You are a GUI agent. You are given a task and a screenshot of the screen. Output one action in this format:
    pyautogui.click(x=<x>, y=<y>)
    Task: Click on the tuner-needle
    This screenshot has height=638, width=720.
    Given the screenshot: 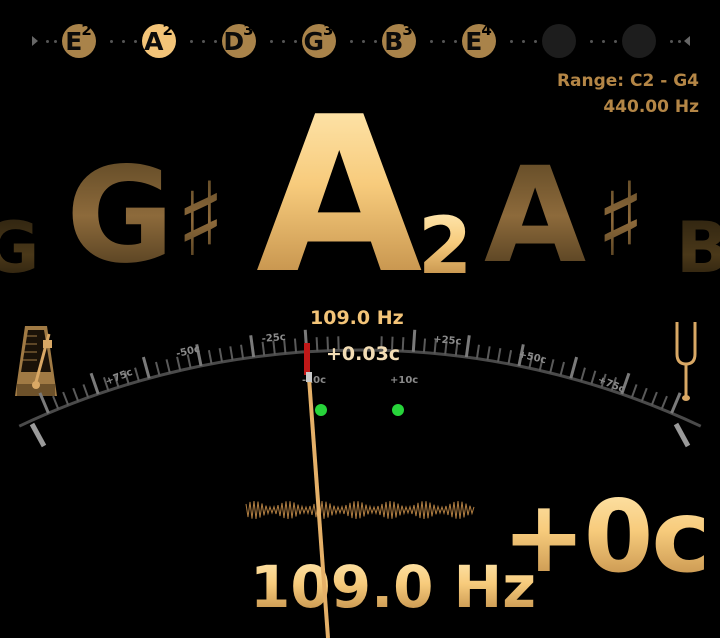 What is the action you would take?
    pyautogui.click(x=318, y=505)
    